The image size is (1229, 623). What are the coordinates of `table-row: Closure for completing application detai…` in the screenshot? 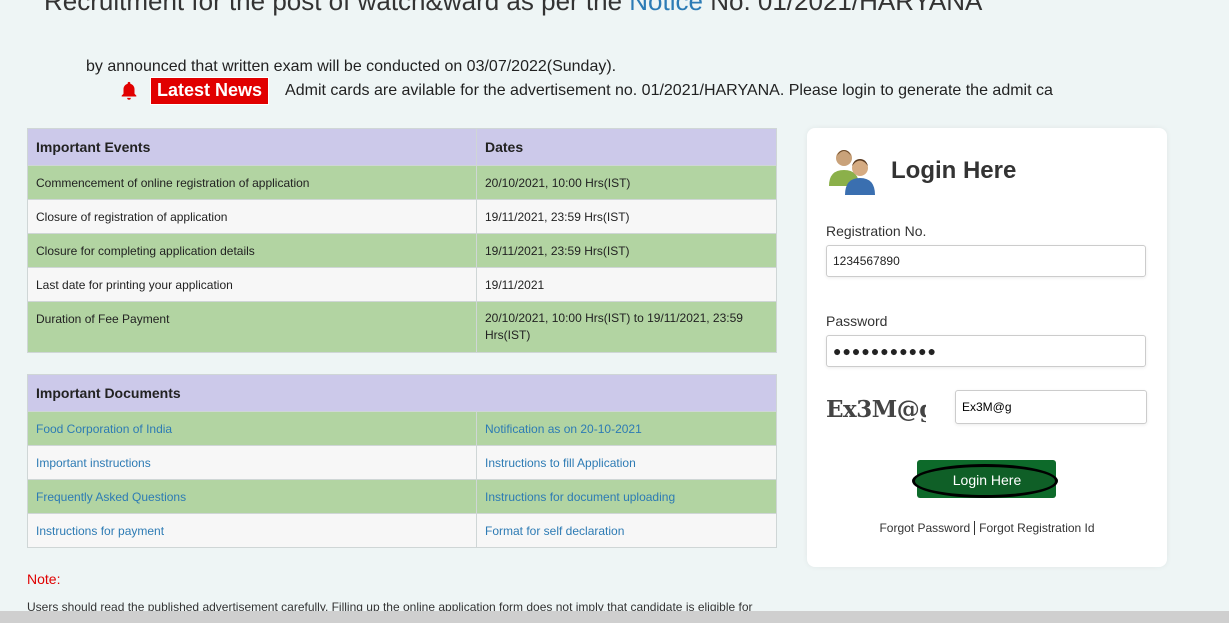 It's located at (402, 250).